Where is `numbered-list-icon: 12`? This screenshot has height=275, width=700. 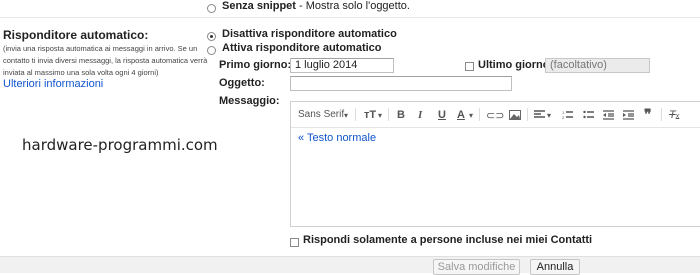
numbered-list-icon: 12 is located at coordinates (567, 116).